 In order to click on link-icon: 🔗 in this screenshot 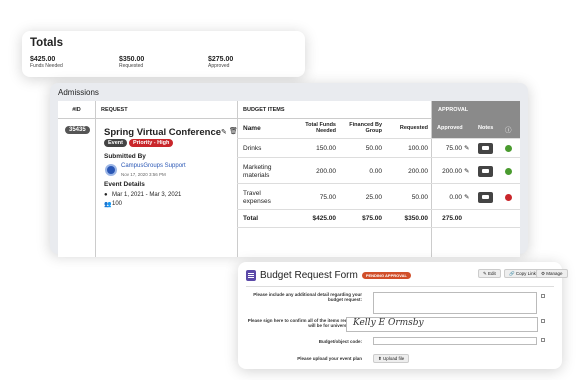, I will do `click(512, 273)`.